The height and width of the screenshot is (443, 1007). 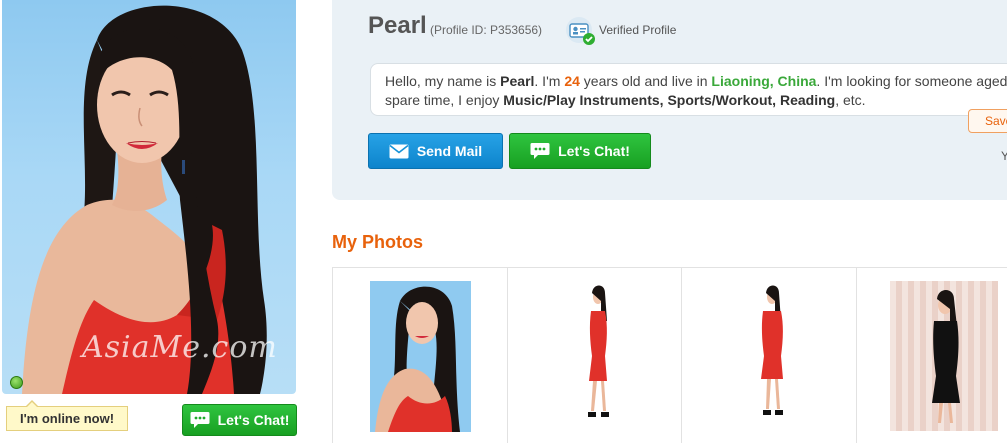 I want to click on verified-id-card-icon, so click(x=580, y=31).